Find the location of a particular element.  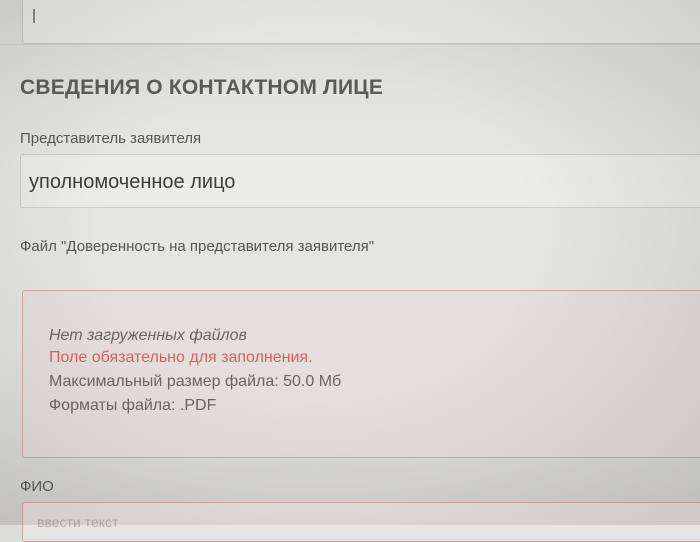

formats-text: Форматы файла: .PDF is located at coordinates (133, 405).